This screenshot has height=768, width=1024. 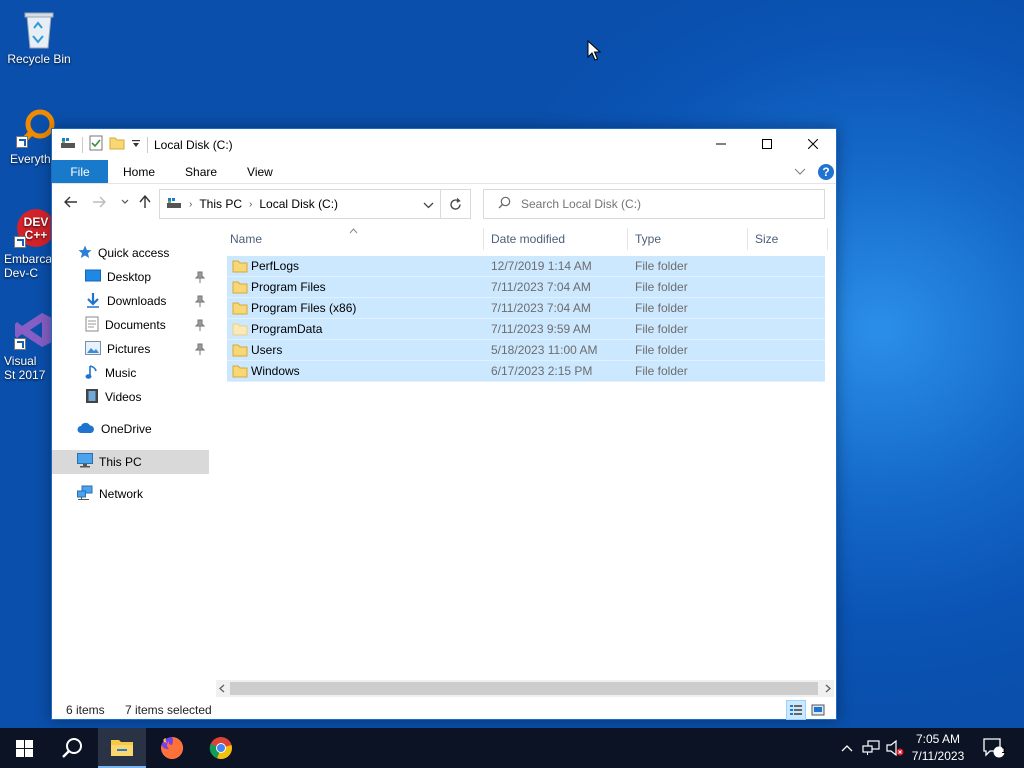 What do you see at coordinates (938, 748) in the screenshot?
I see `taskbar-clock: 7:05 AM 7/11/2023` at bounding box center [938, 748].